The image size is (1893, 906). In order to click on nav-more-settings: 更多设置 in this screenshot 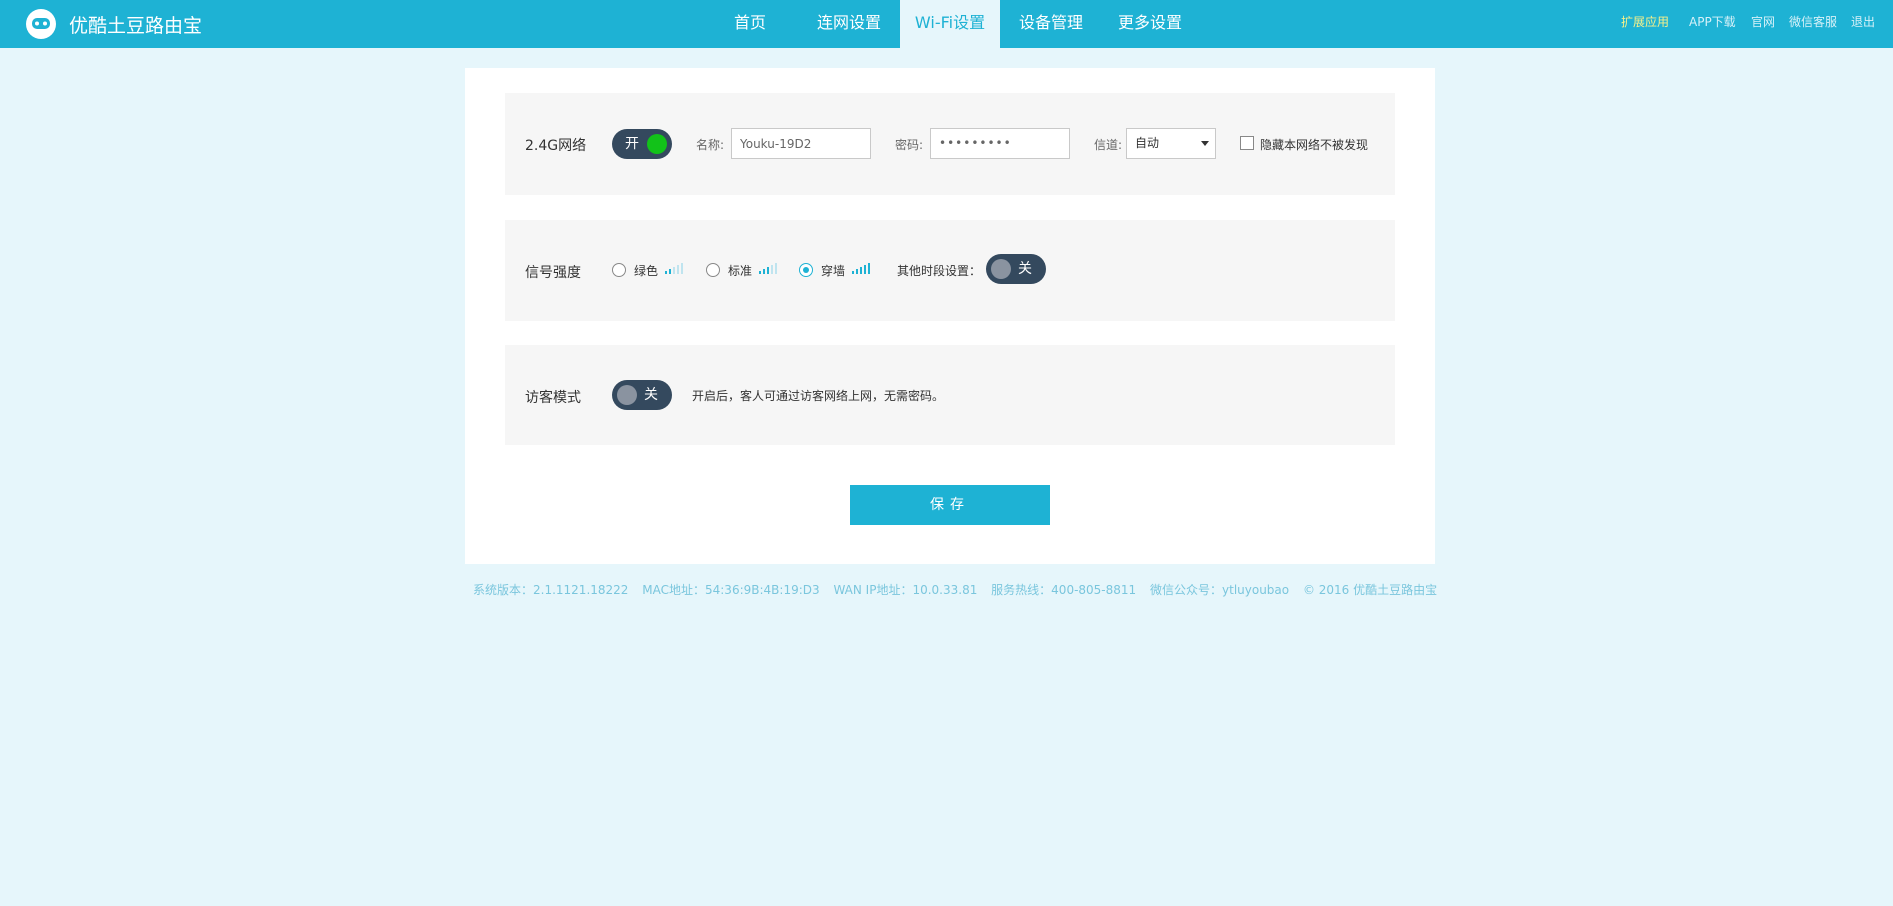, I will do `click(1150, 24)`.